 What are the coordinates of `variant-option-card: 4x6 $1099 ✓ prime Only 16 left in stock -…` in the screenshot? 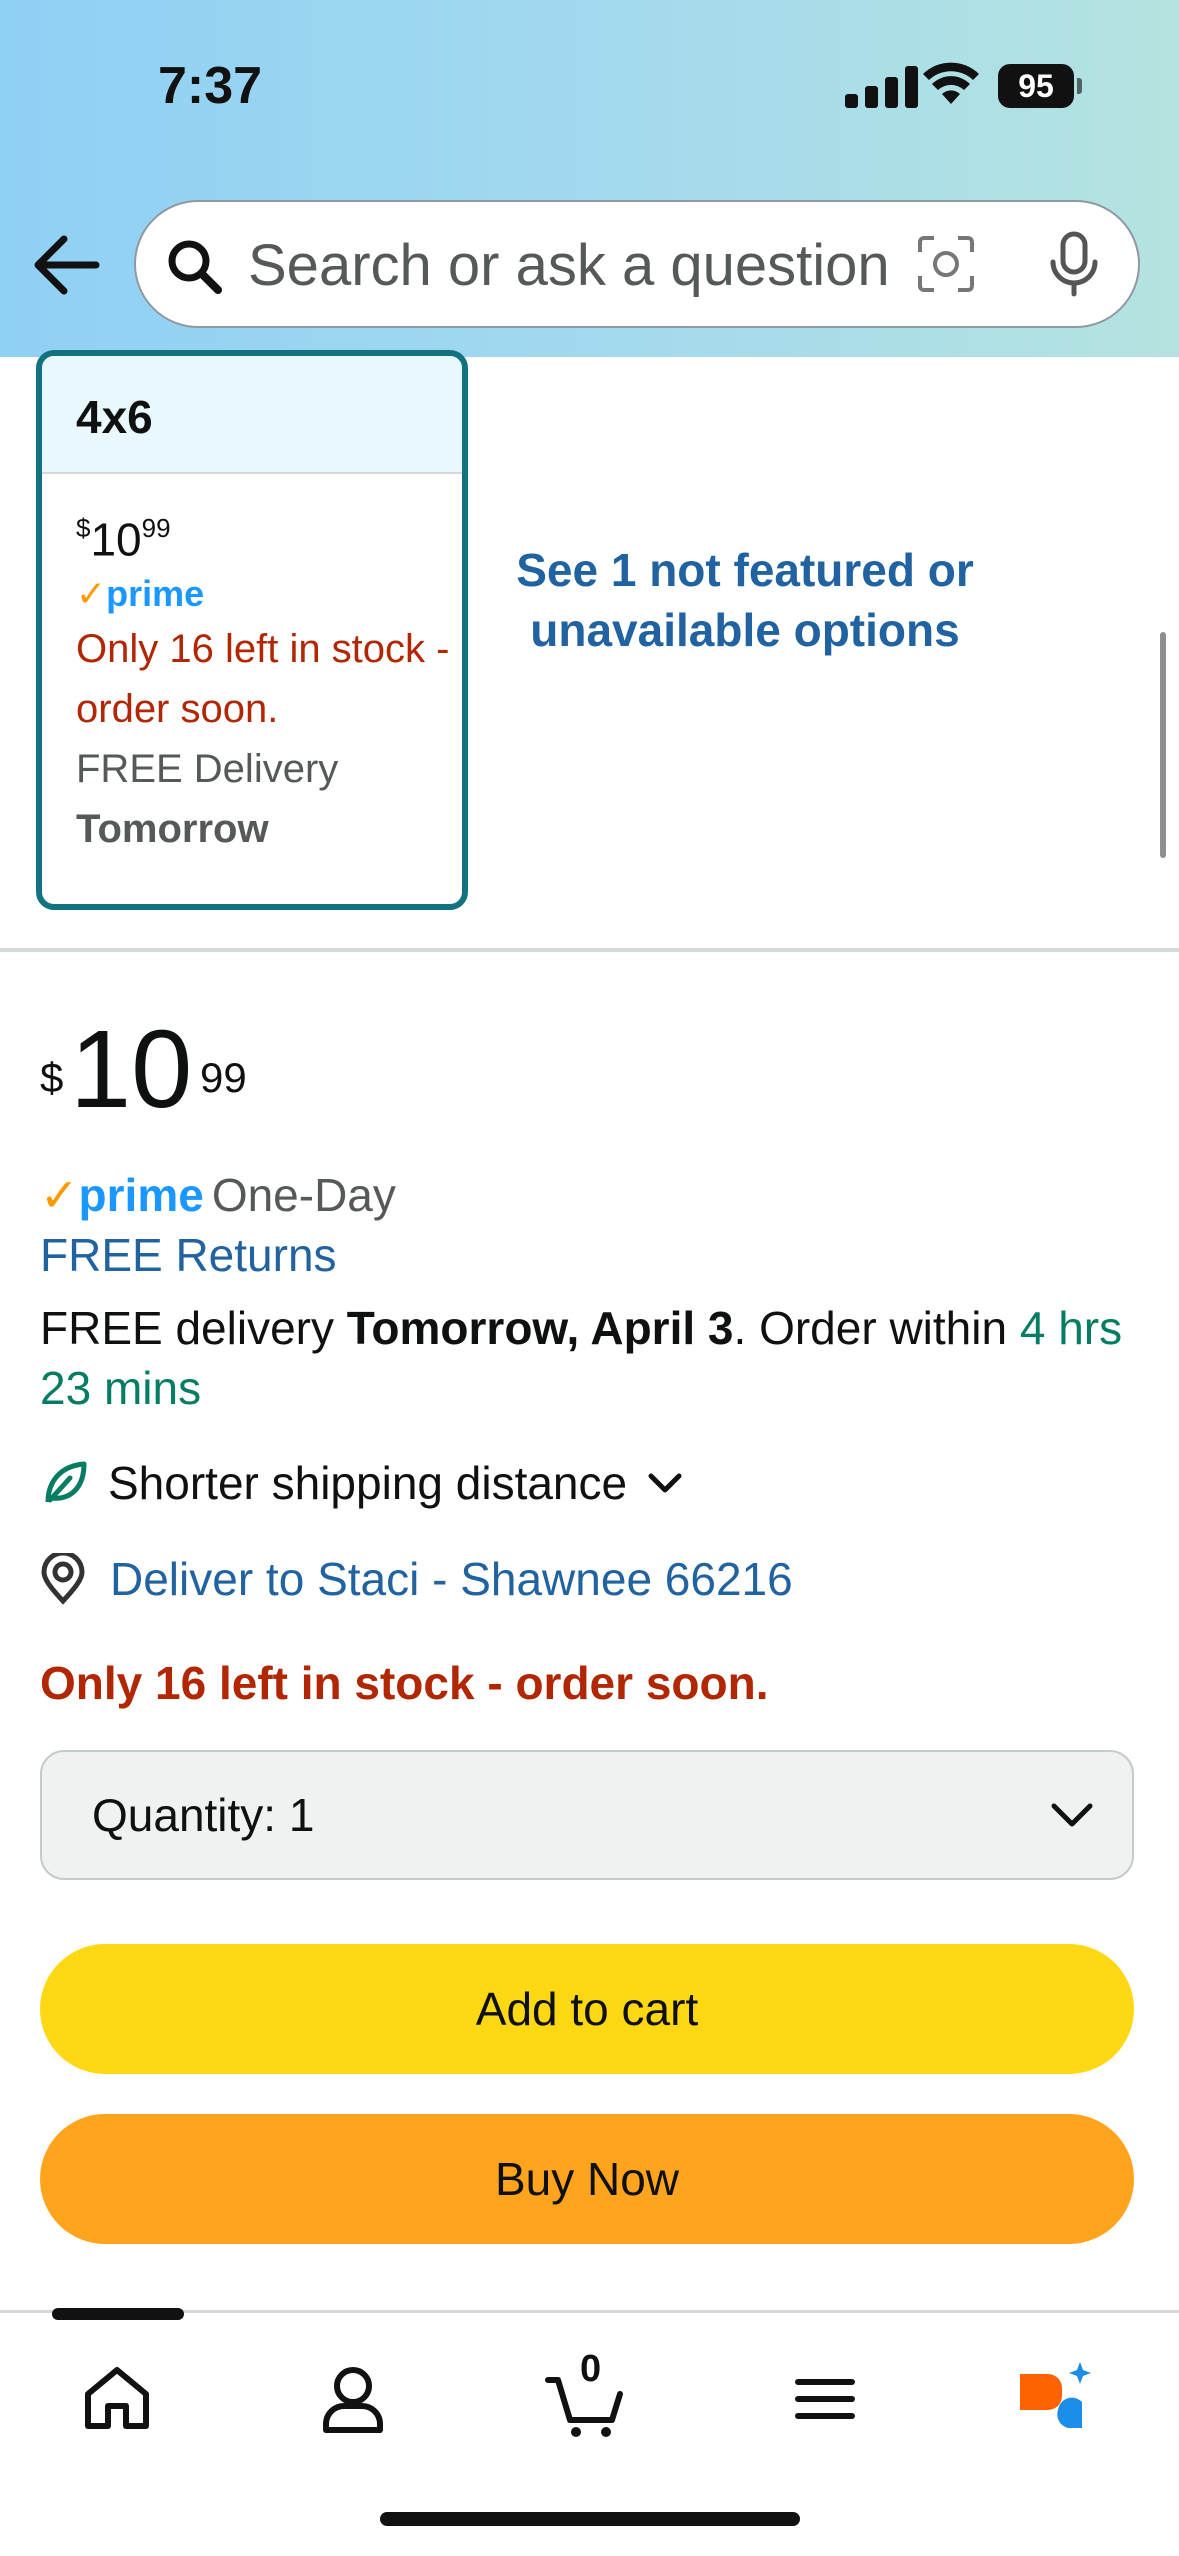 It's located at (252, 630).